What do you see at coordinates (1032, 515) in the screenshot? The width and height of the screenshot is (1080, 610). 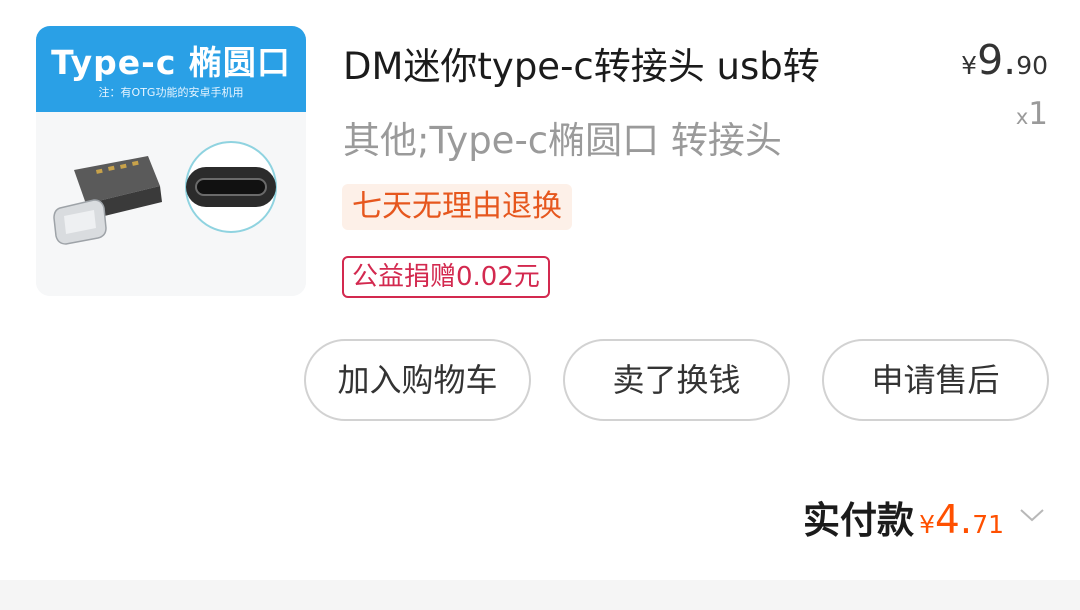 I see `chevron-down-icon` at bounding box center [1032, 515].